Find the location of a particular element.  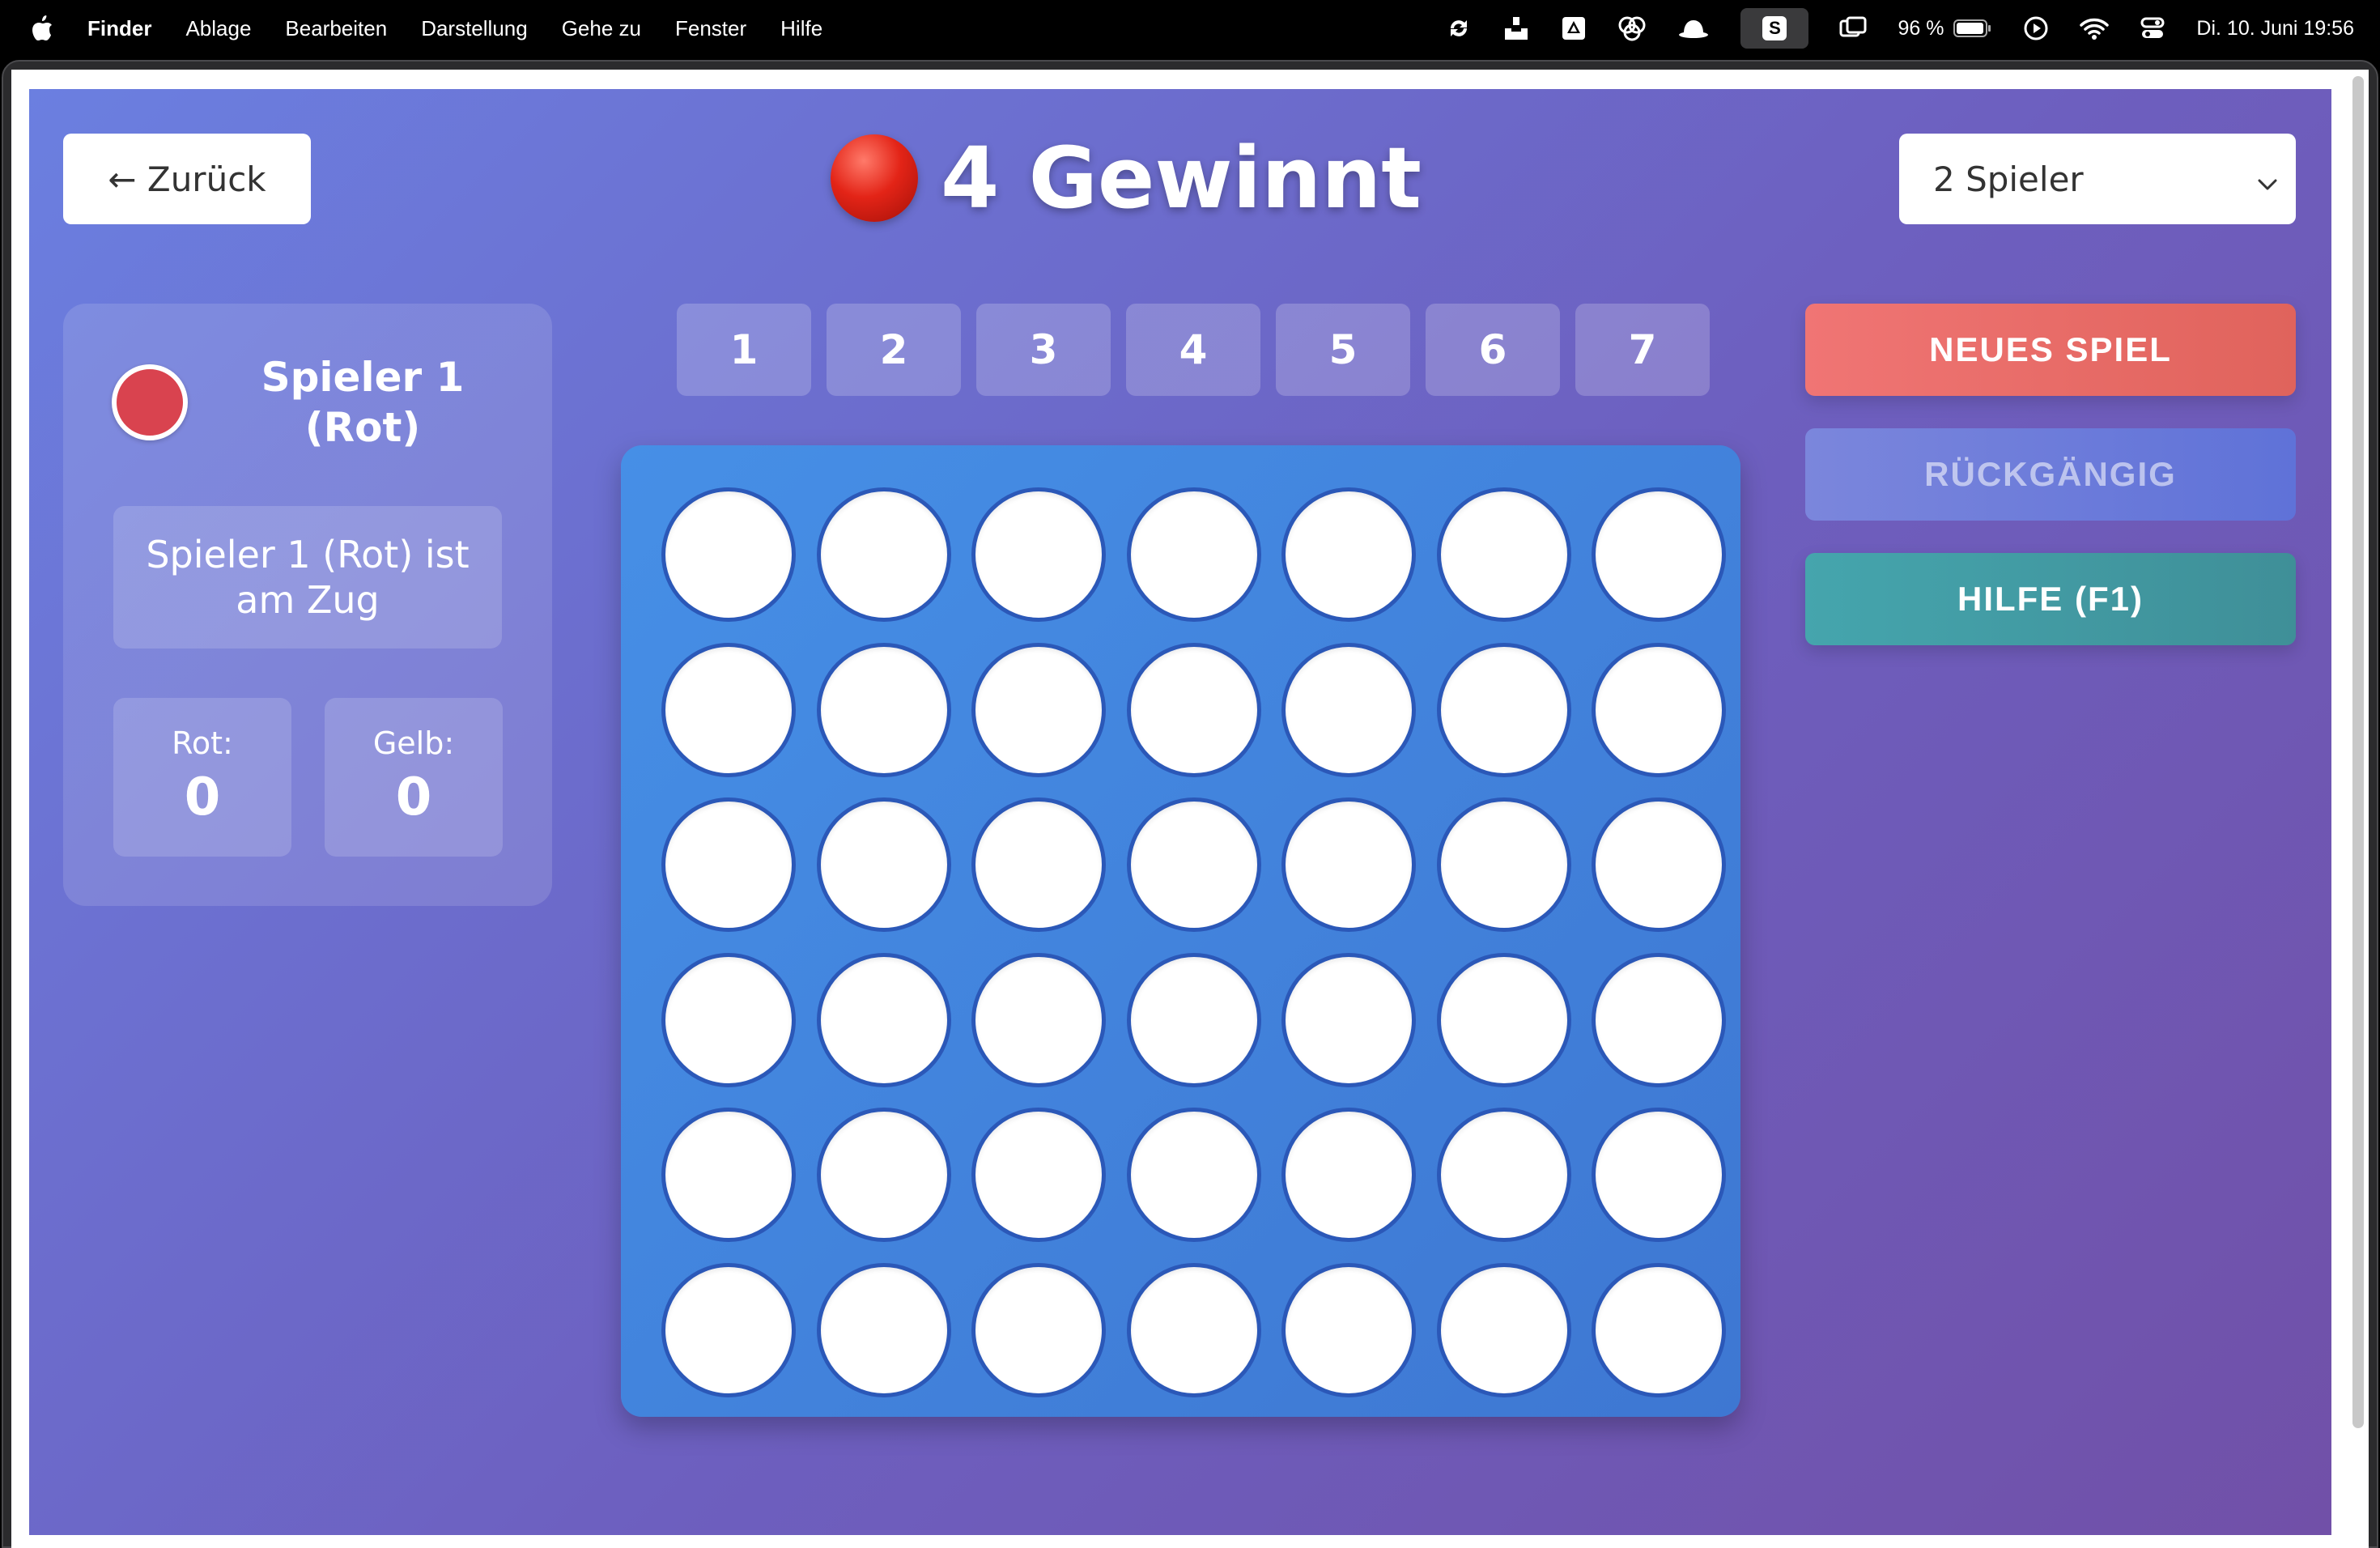

board-cell-r5-c2 is located at coordinates (884, 1175).